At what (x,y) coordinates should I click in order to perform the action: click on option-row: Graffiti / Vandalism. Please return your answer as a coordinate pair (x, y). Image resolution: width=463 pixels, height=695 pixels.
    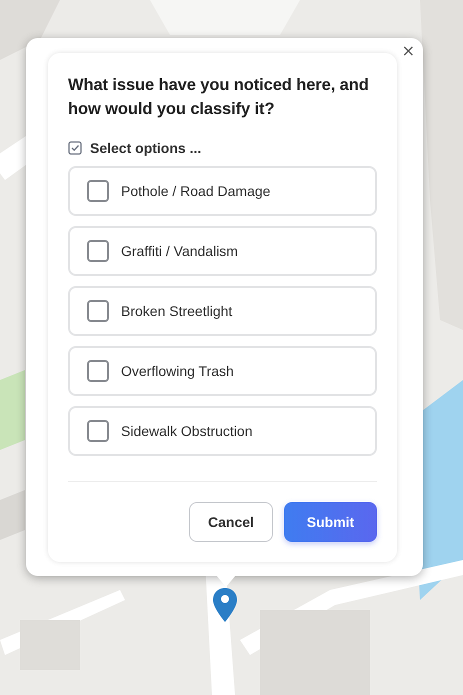
    Looking at the image, I should click on (222, 251).